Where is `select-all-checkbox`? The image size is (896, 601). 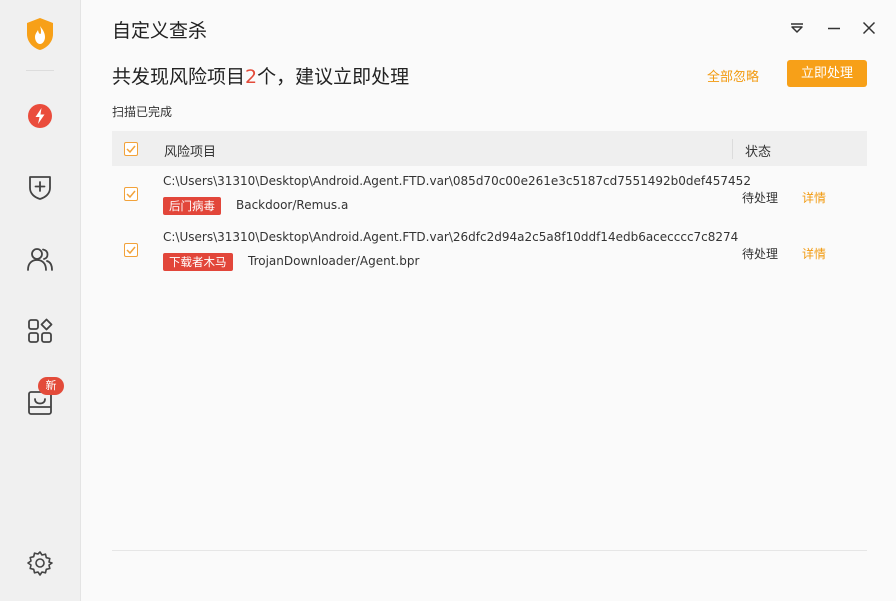
select-all-checkbox is located at coordinates (131, 149).